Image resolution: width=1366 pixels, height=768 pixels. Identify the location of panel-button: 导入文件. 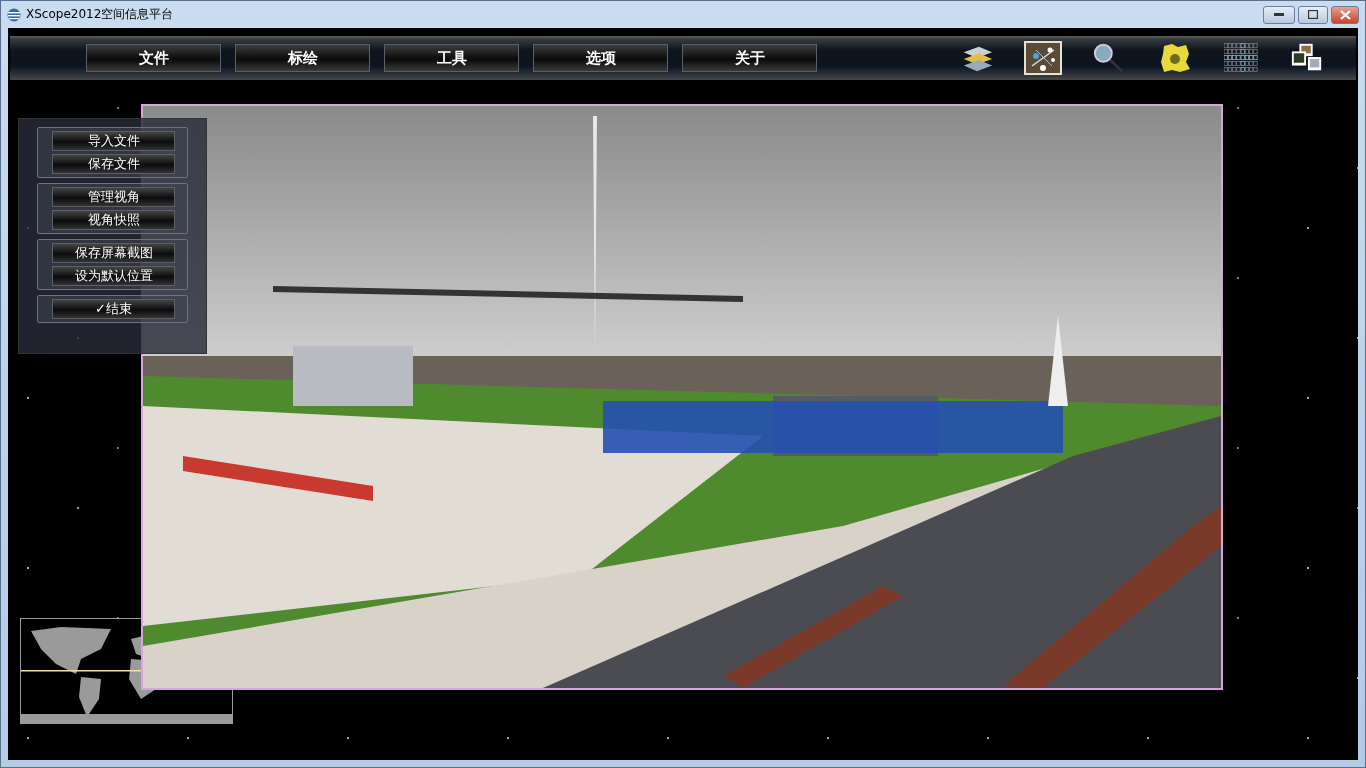
(113, 141).